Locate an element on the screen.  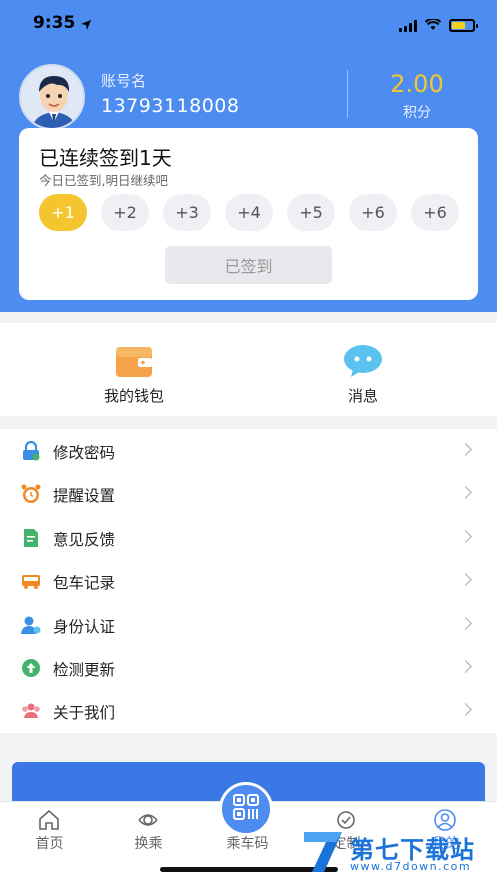
group-icon is located at coordinates (31, 711).